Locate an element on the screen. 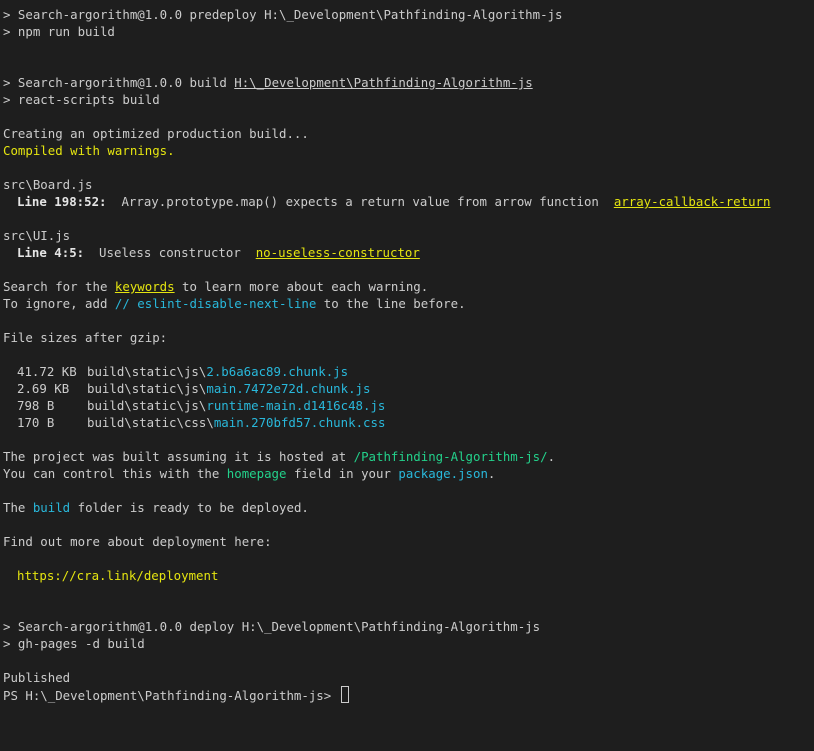 This screenshot has width=814, height=751. published-text: Published is located at coordinates (37, 677).